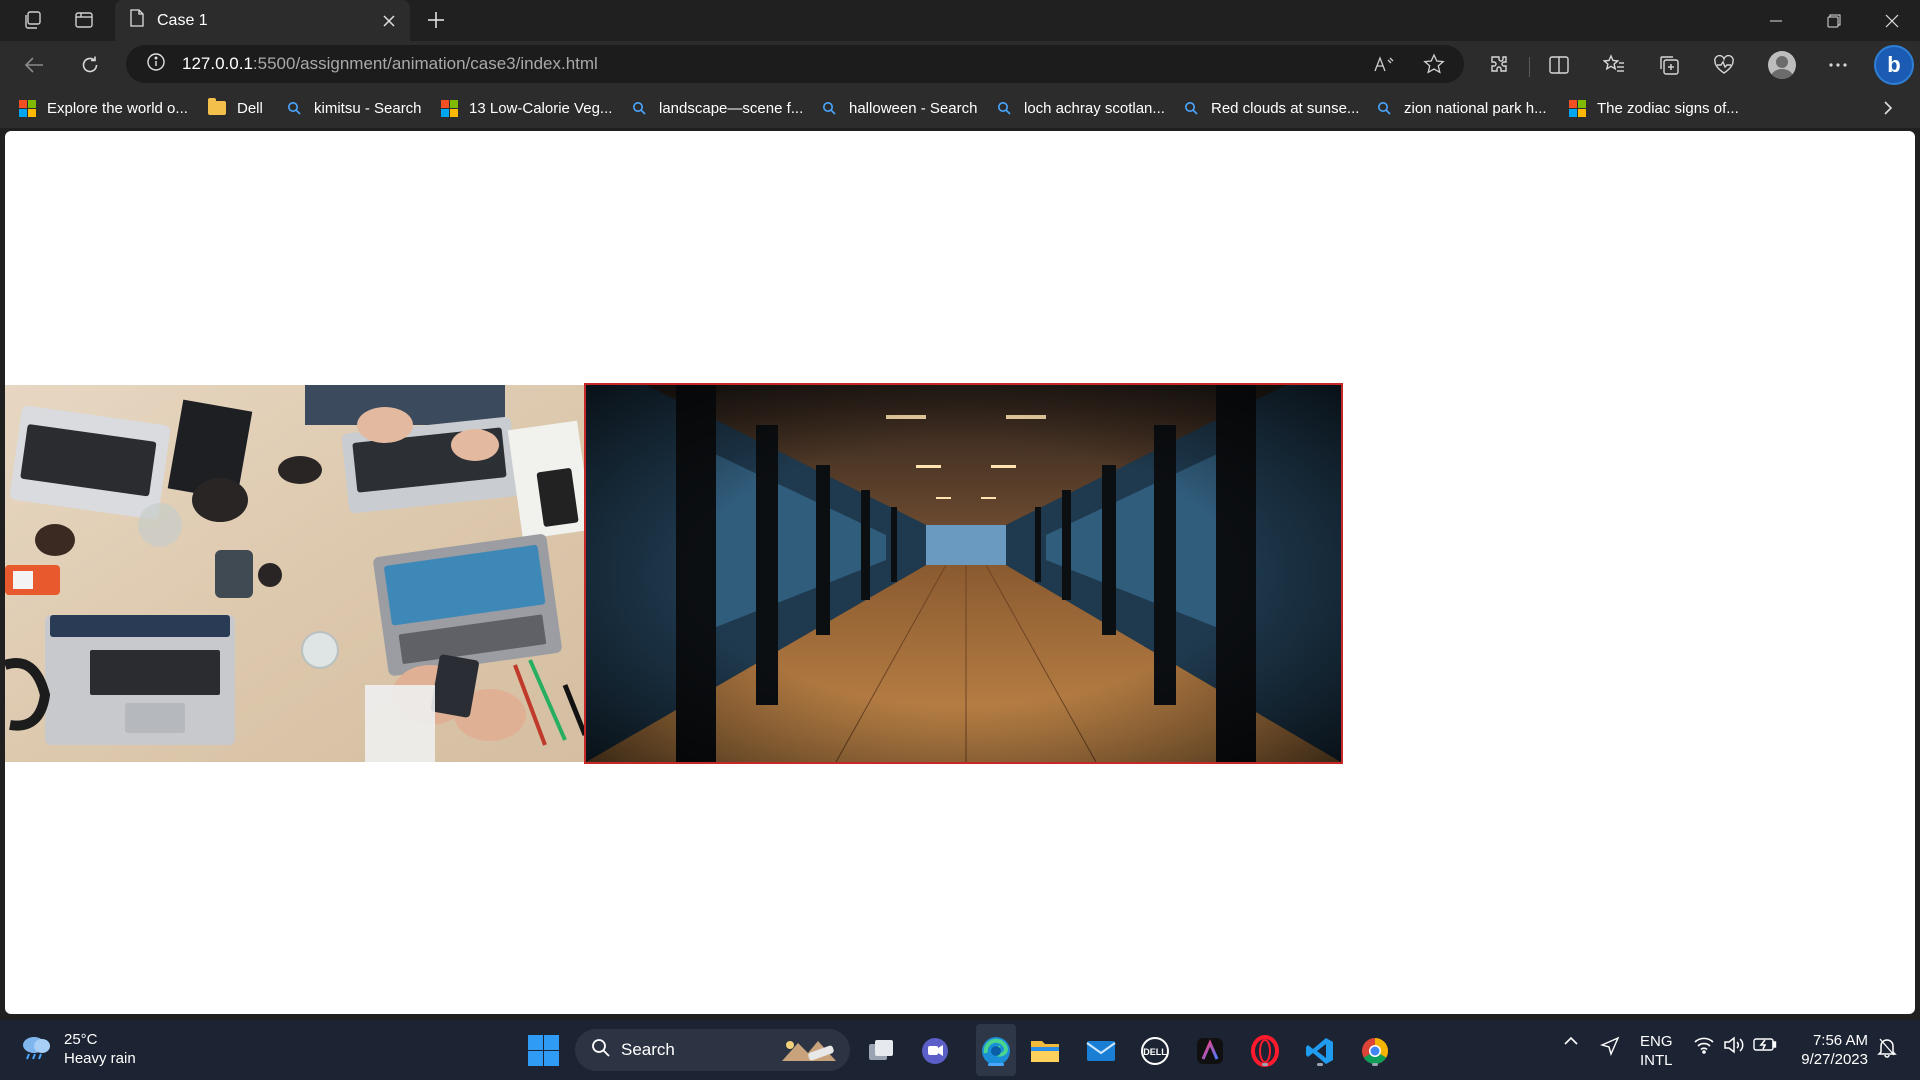 This screenshot has width=1920, height=1080. Describe the element at coordinates (1656, 1041) in the screenshot. I see `lang-line1: ENG` at that location.